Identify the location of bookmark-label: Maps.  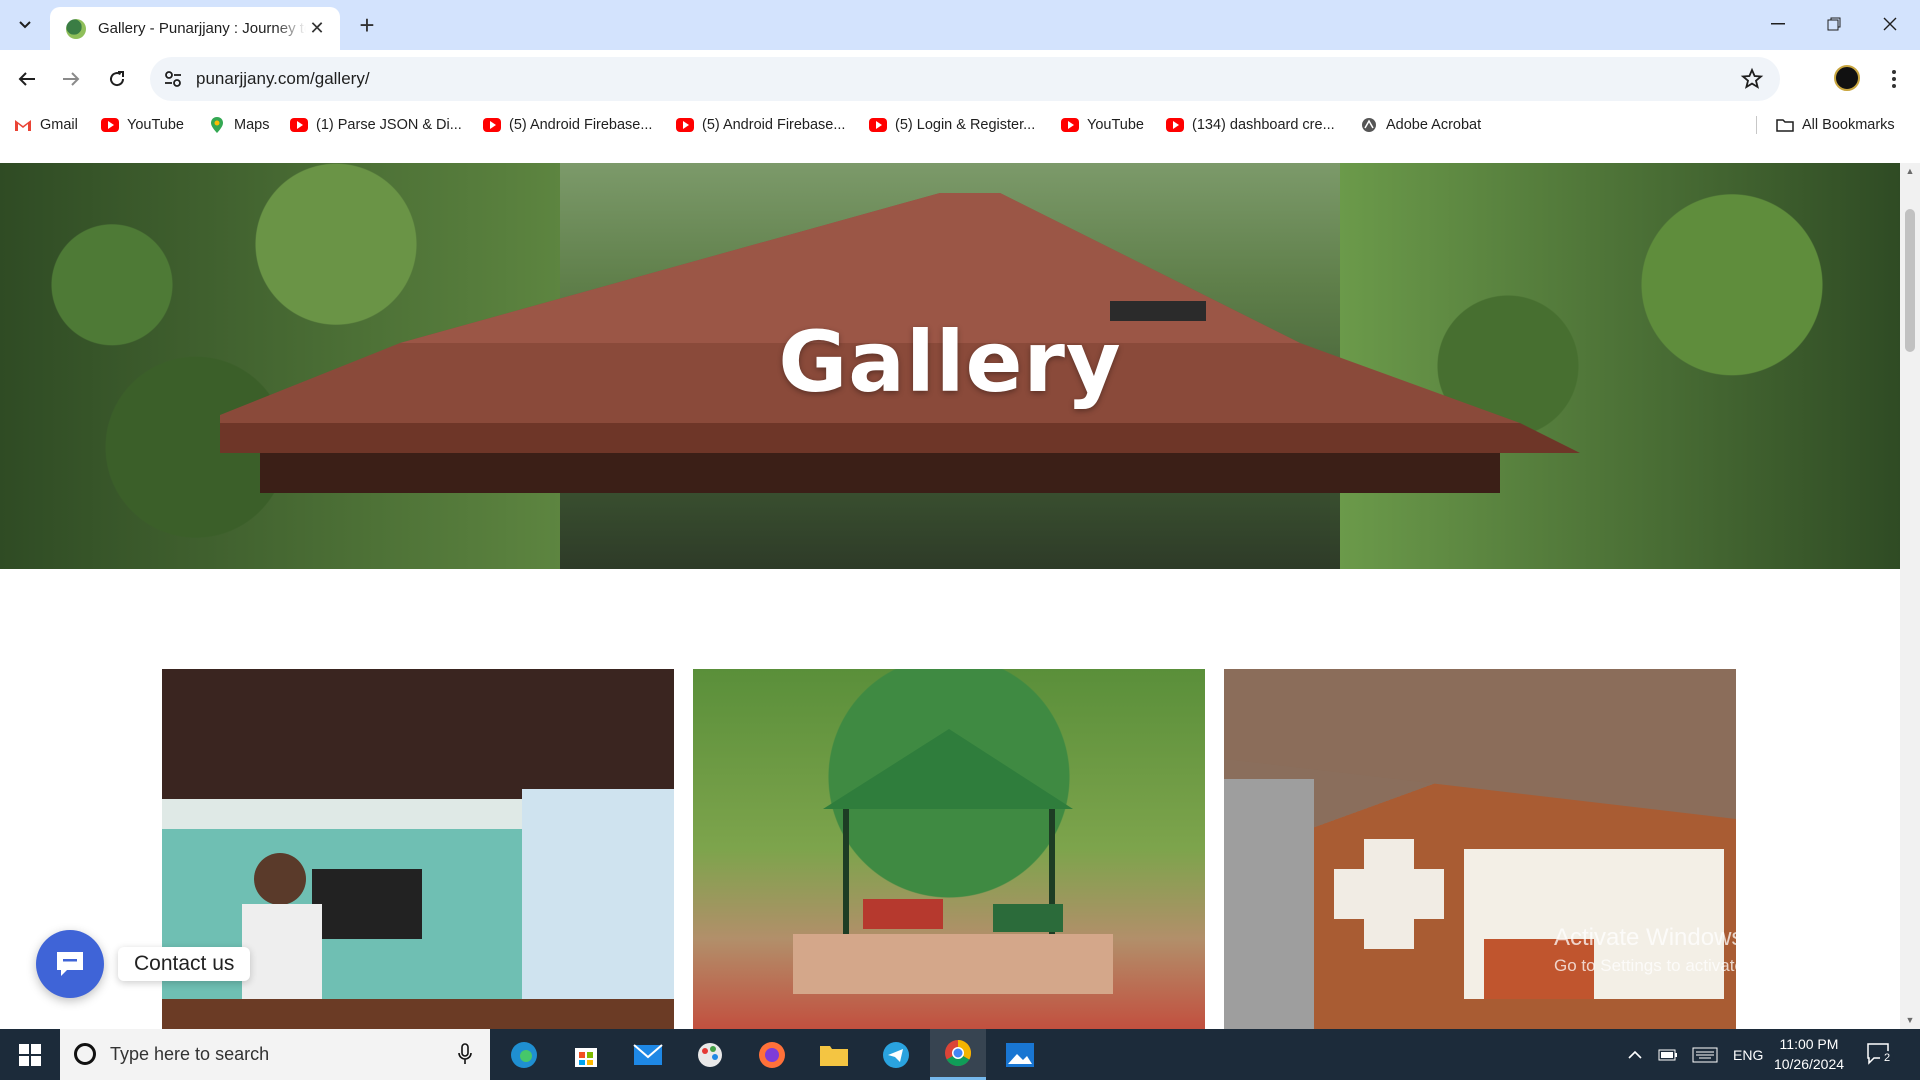
(252, 125).